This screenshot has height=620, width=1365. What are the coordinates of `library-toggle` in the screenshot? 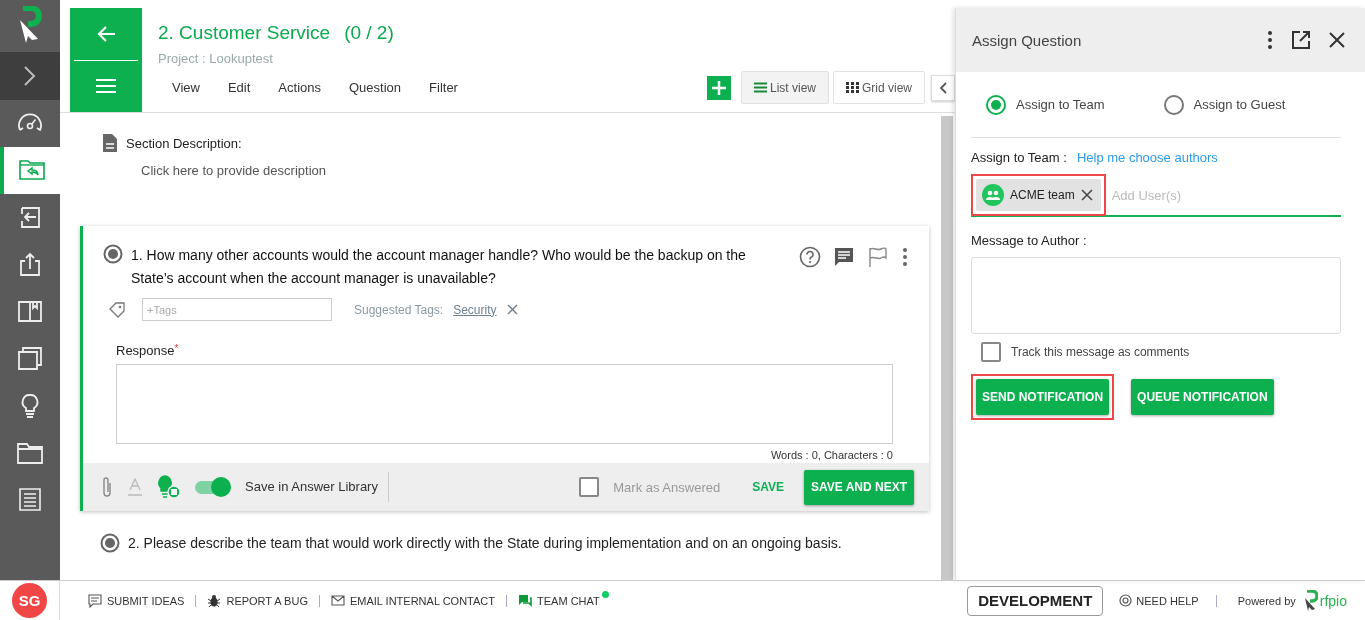 It's located at (213, 487).